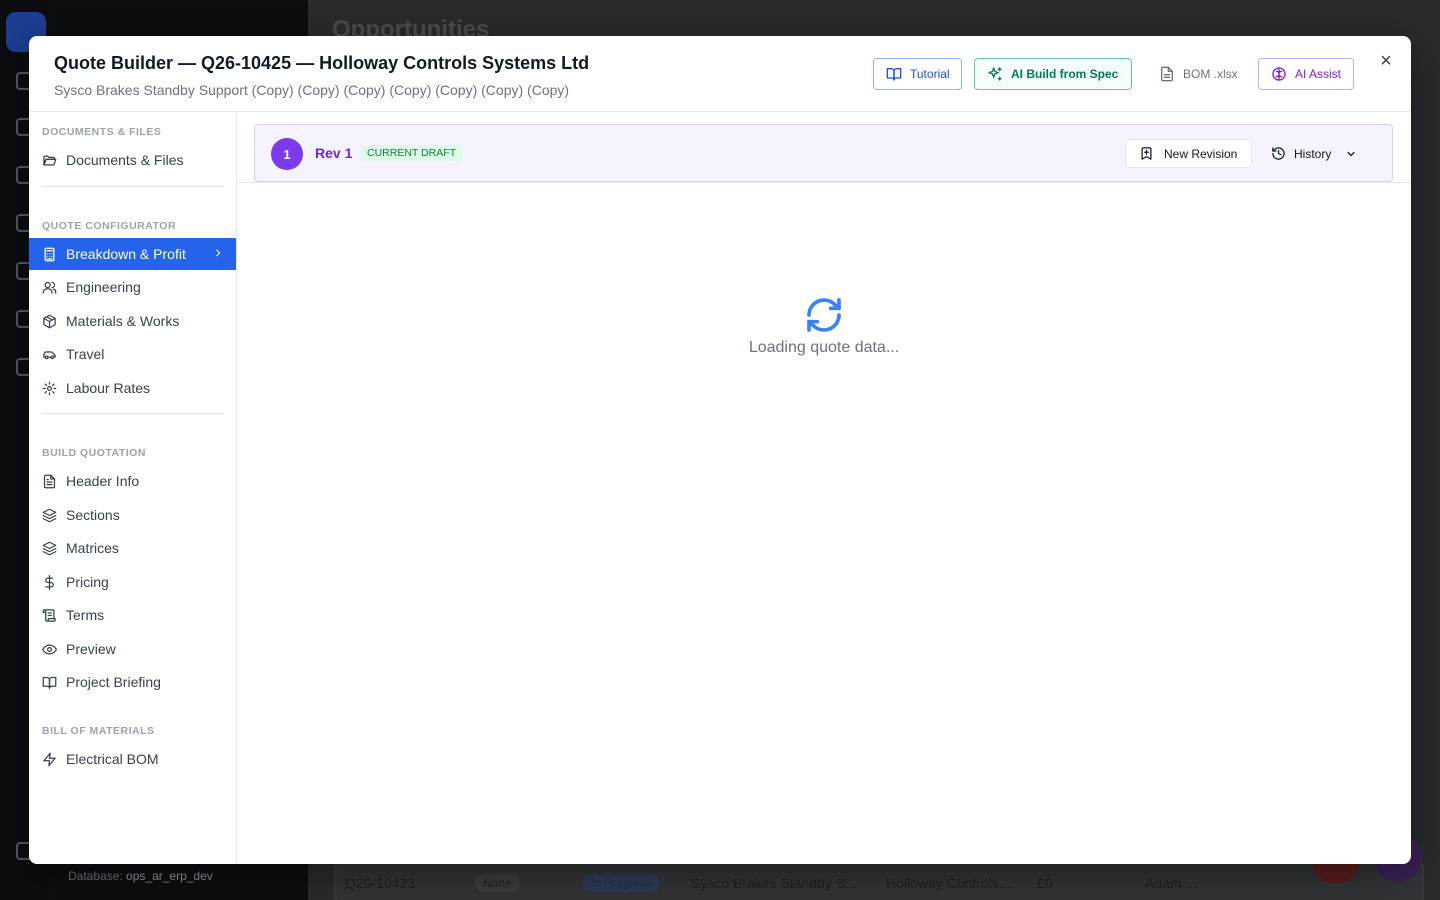  Describe the element at coordinates (1167, 74) in the screenshot. I see `file-icon` at that location.